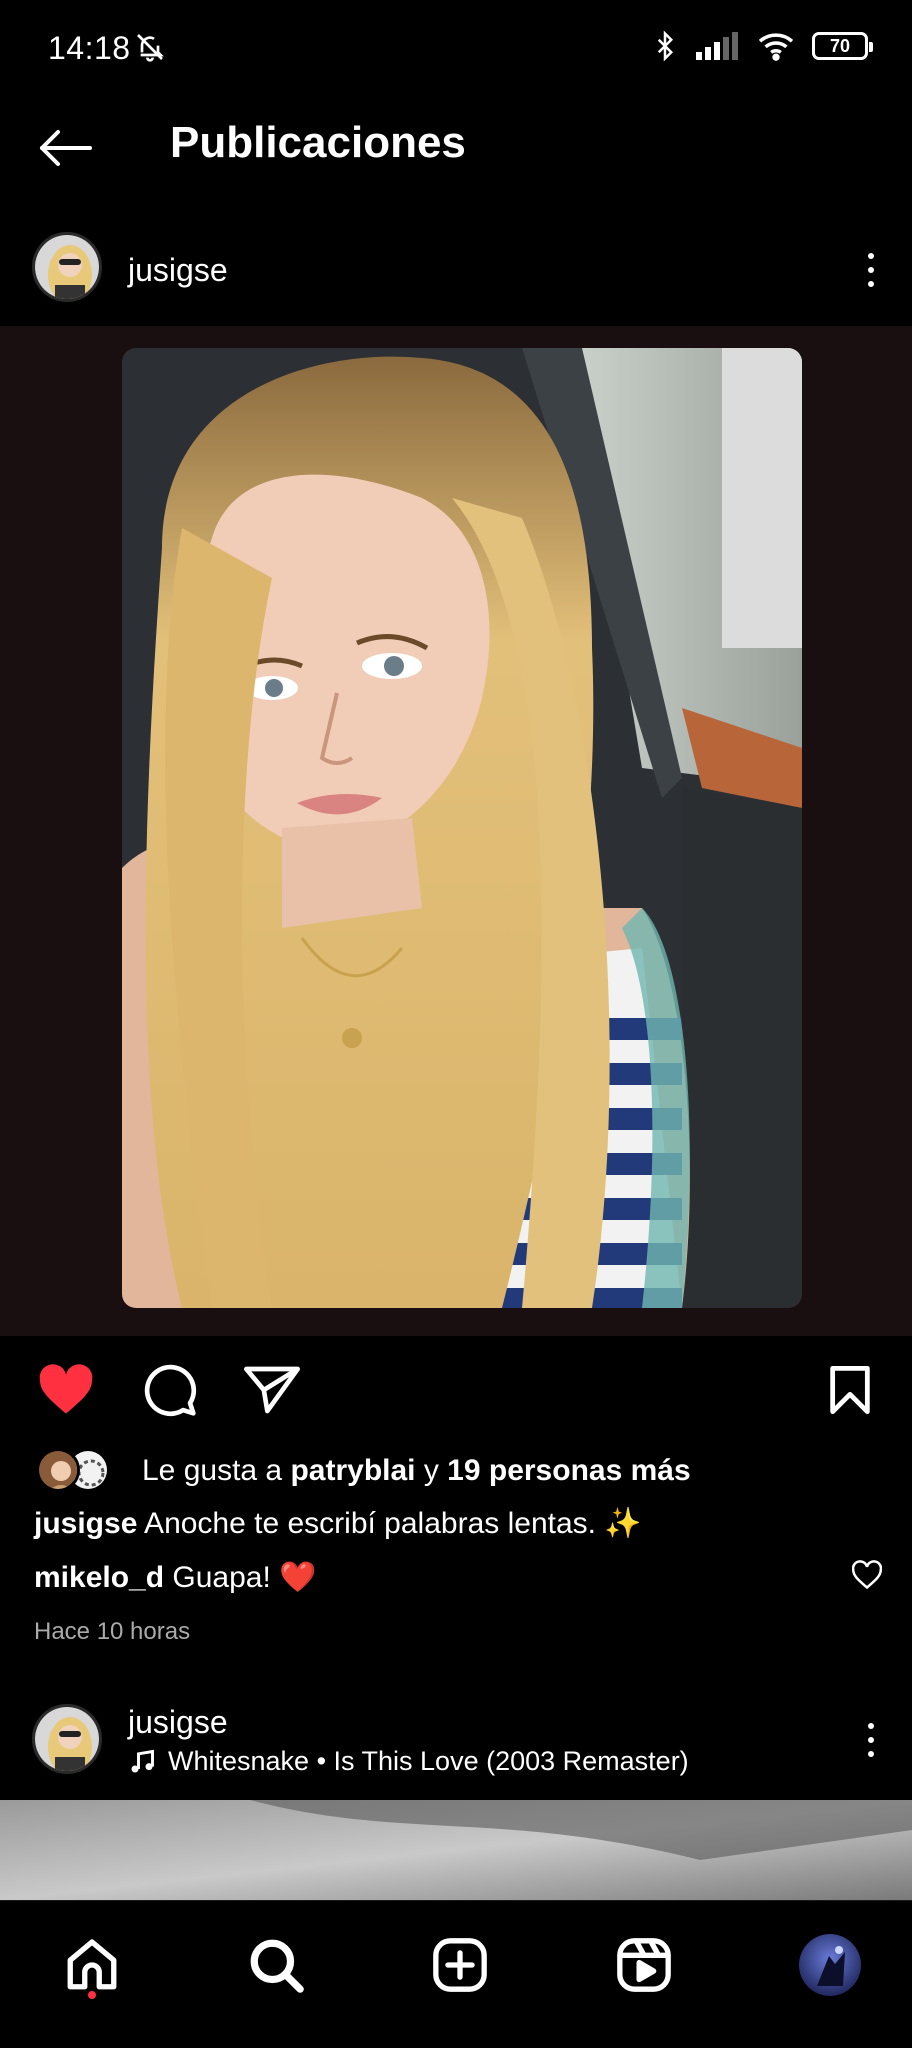  I want to click on bluetooth-icon, so click(665, 46).